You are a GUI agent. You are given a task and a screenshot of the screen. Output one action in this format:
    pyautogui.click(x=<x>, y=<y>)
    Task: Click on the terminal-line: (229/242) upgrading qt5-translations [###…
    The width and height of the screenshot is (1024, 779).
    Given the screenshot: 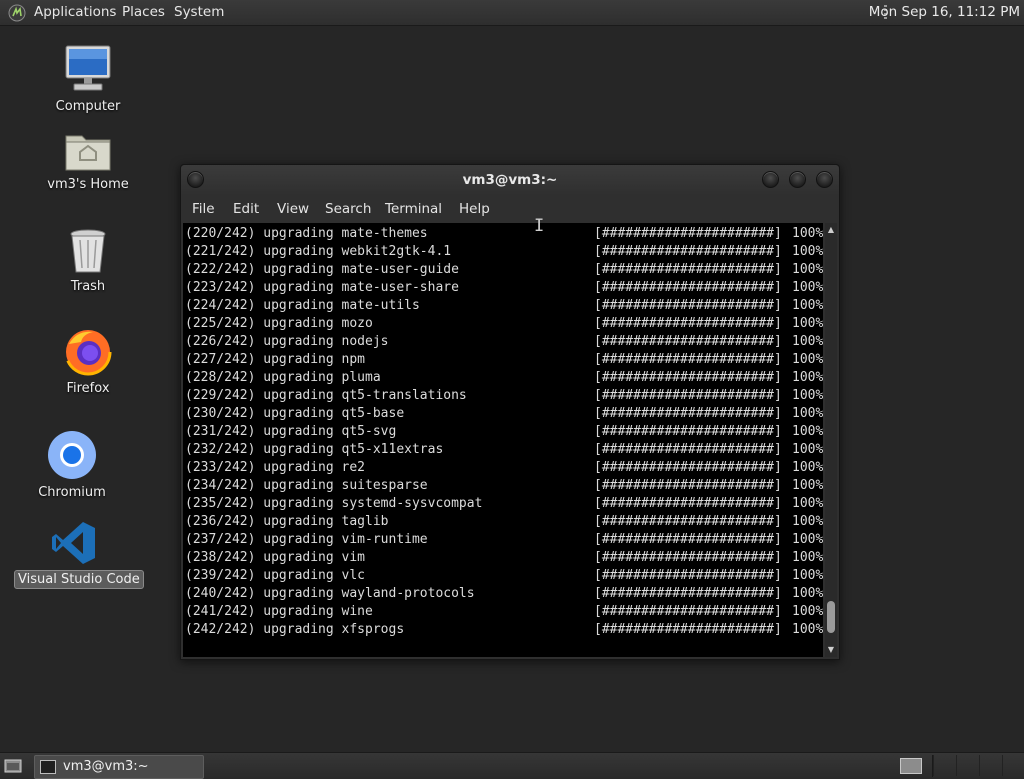 What is the action you would take?
    pyautogui.click(x=504, y=396)
    